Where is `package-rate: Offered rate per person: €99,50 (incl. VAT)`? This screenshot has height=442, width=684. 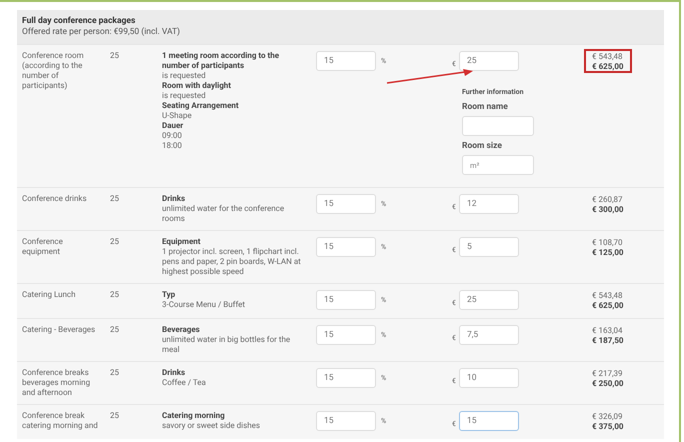 package-rate: Offered rate per person: €99,50 (incl. VAT) is located at coordinates (101, 32).